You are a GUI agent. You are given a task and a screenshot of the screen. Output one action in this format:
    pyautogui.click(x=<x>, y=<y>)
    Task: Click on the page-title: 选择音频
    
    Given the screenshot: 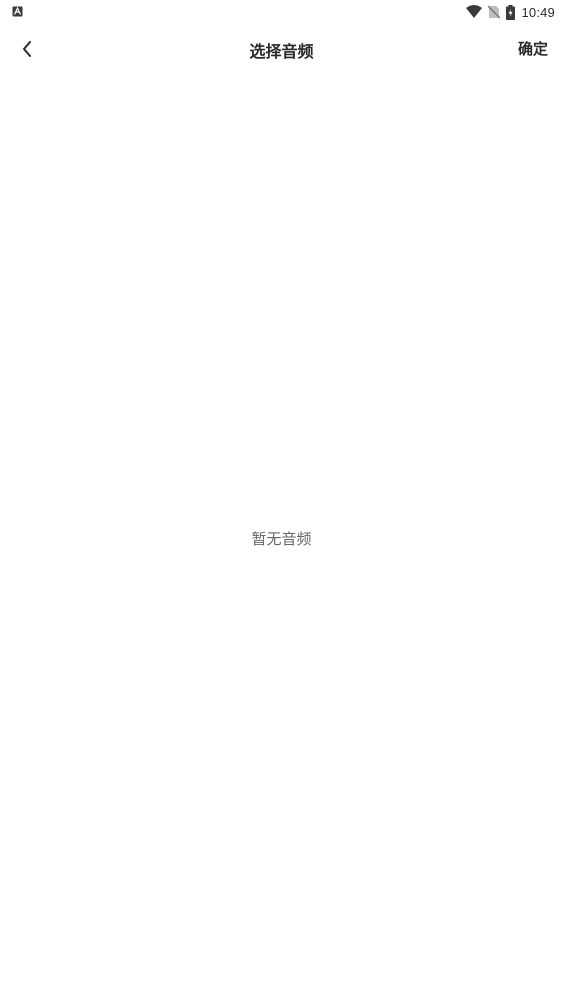 What is the action you would take?
    pyautogui.click(x=281, y=51)
    